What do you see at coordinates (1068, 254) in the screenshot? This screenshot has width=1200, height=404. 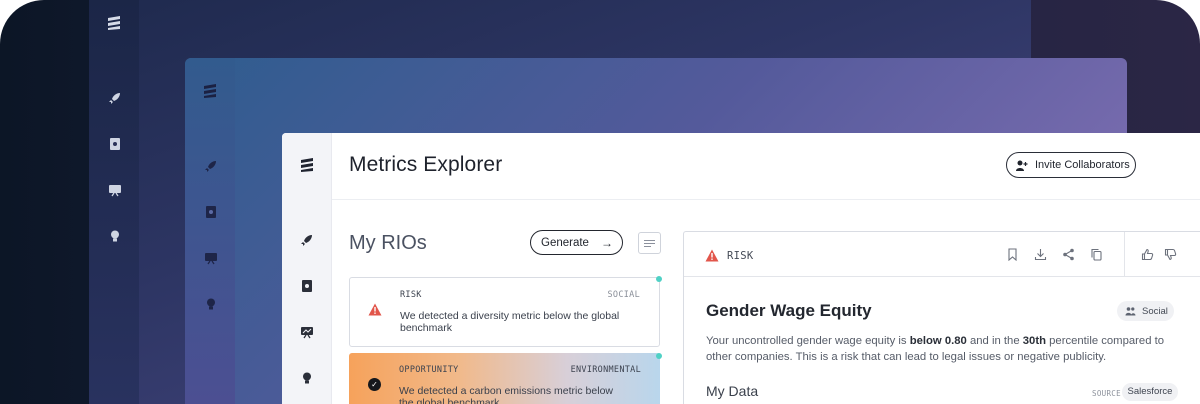 I see `share-icon` at bounding box center [1068, 254].